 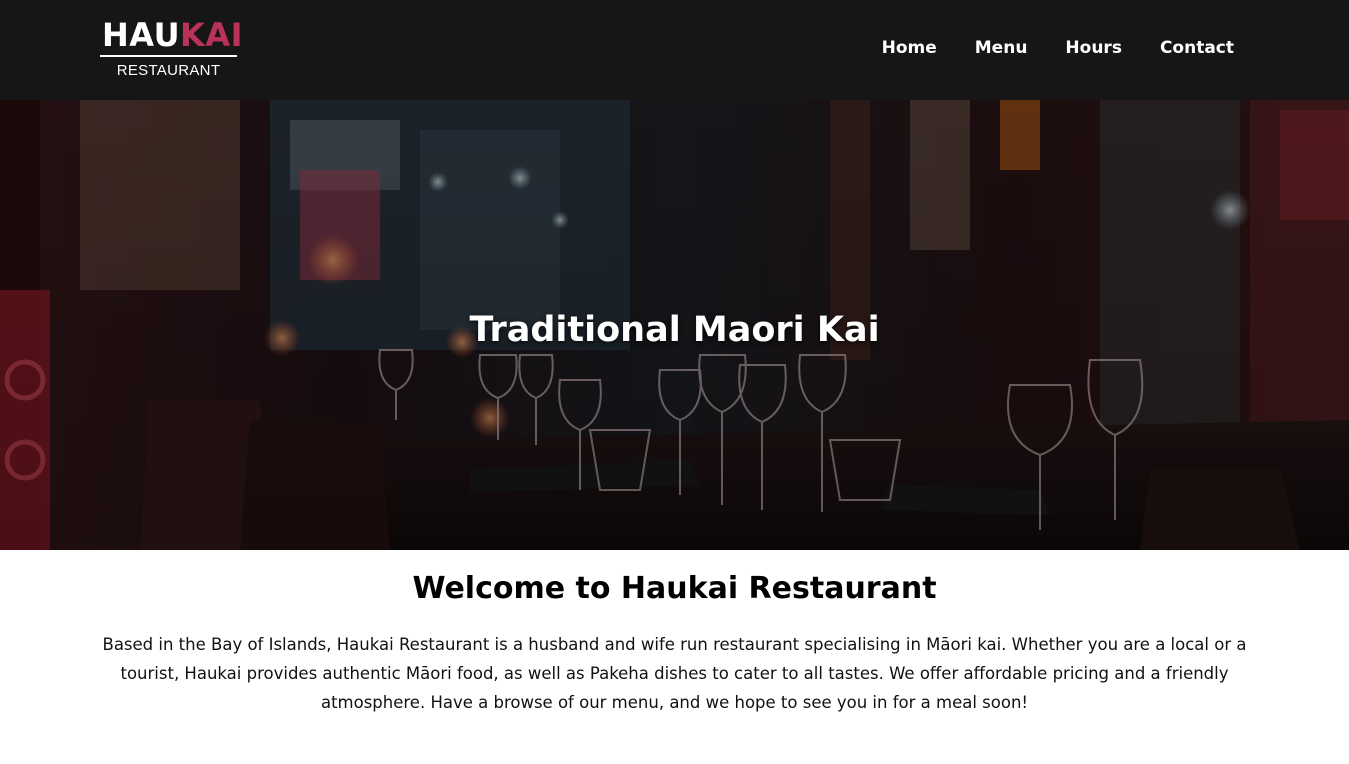 I want to click on welcome-heading: Welcome to Haukai Restaurant, so click(x=674, y=588).